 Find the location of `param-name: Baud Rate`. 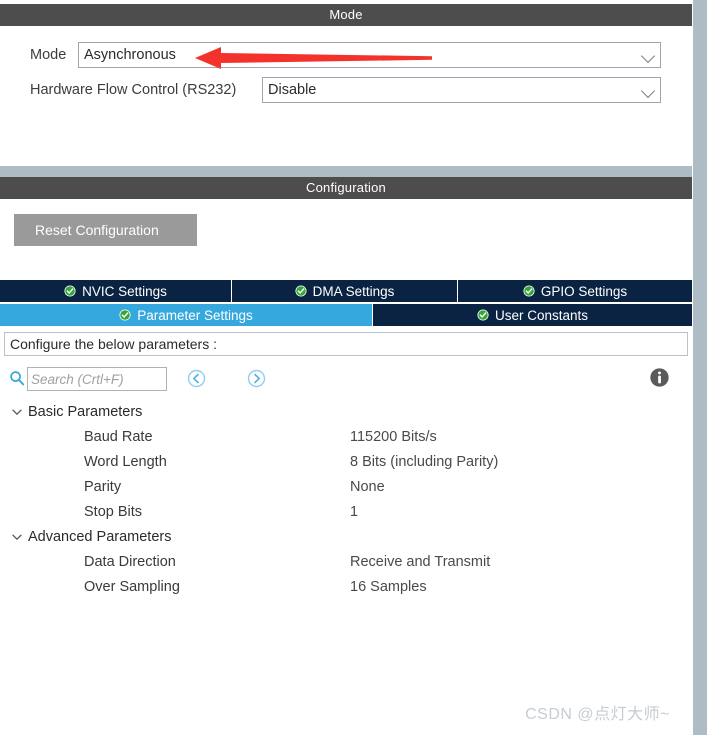

param-name: Baud Rate is located at coordinates (118, 436).